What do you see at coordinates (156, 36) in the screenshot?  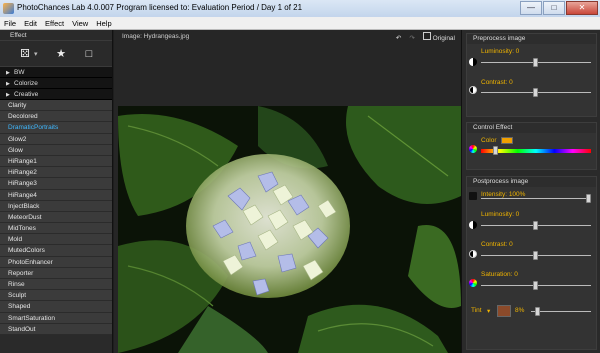 I see `image-label: Image: Hydrangeas.jpg` at bounding box center [156, 36].